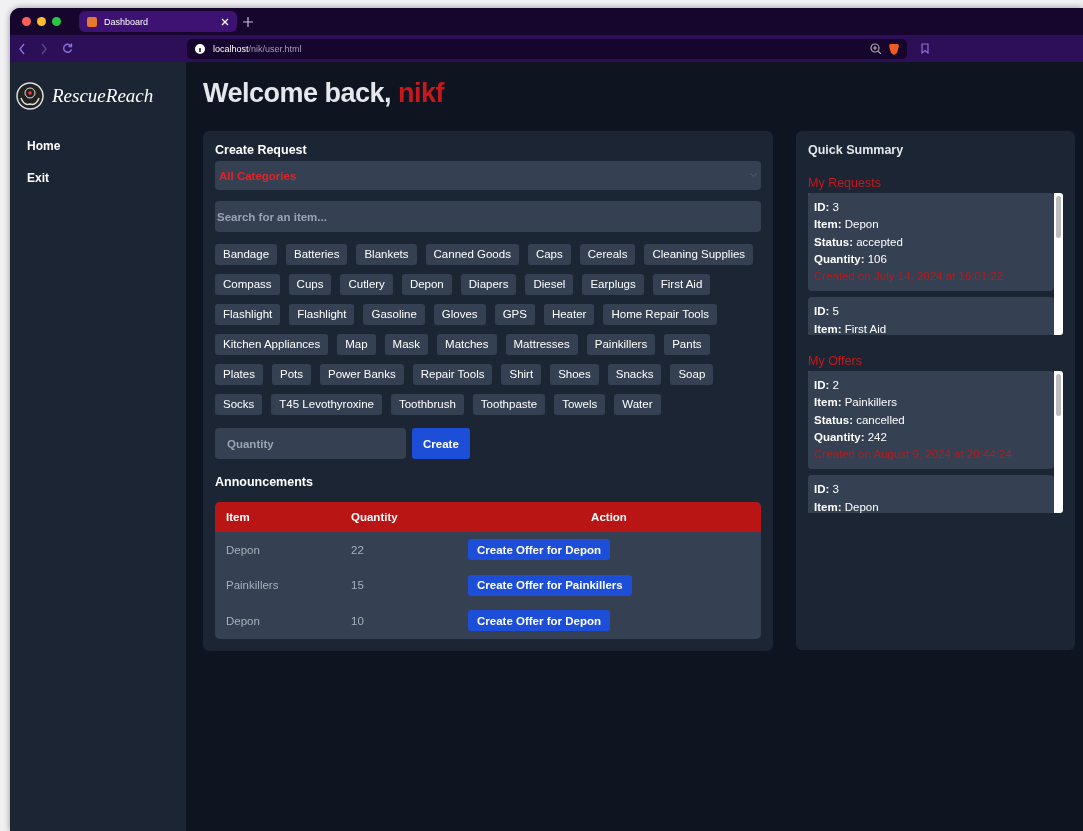 The image size is (1083, 831). I want to click on item-chip: Cups, so click(310, 284).